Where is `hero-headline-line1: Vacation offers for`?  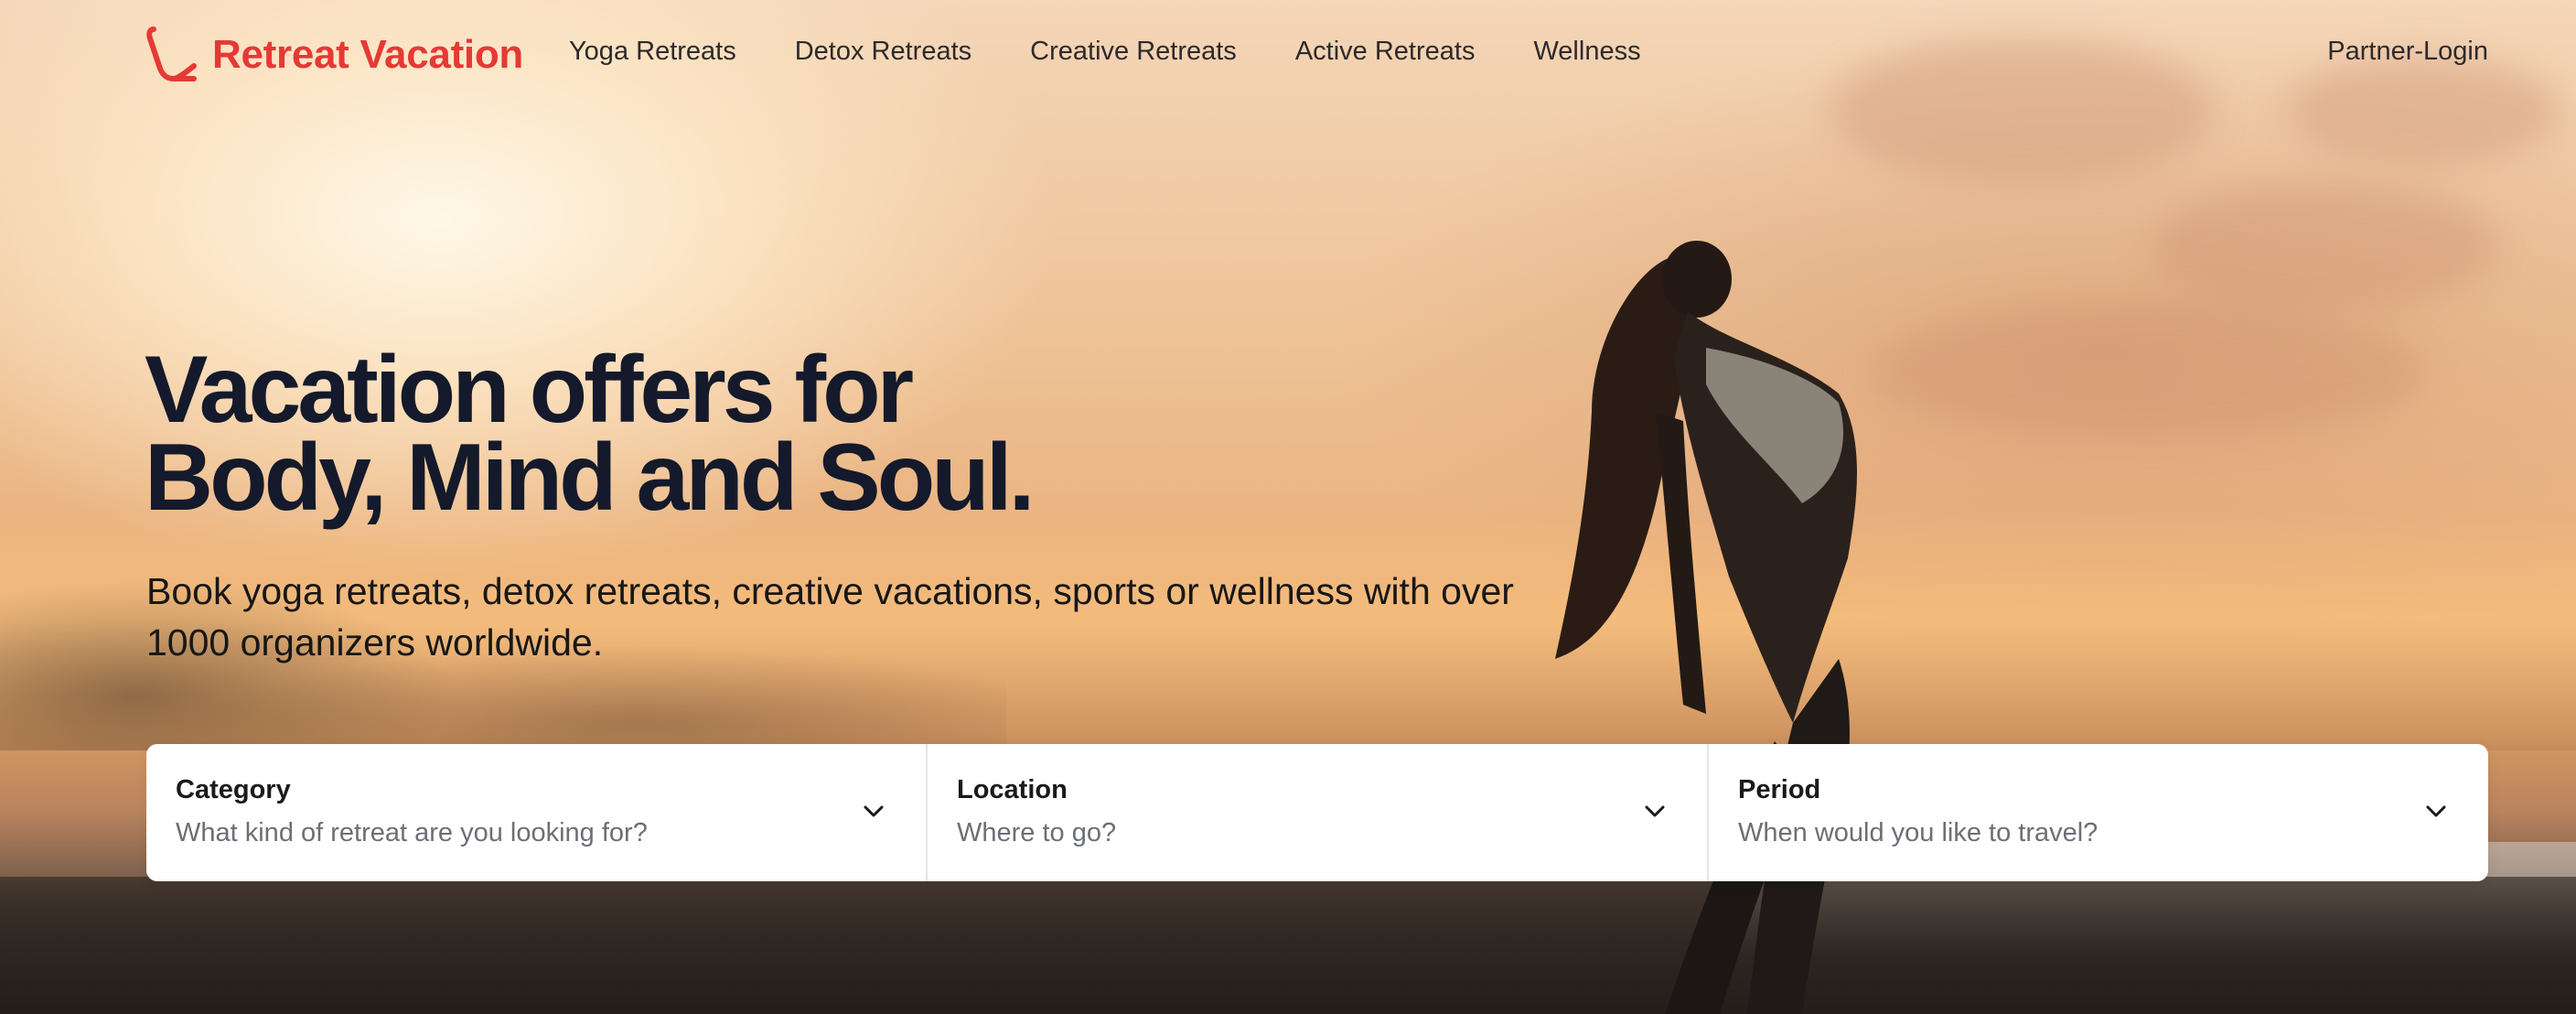 hero-headline-line1: Vacation offers for is located at coordinates (530, 390).